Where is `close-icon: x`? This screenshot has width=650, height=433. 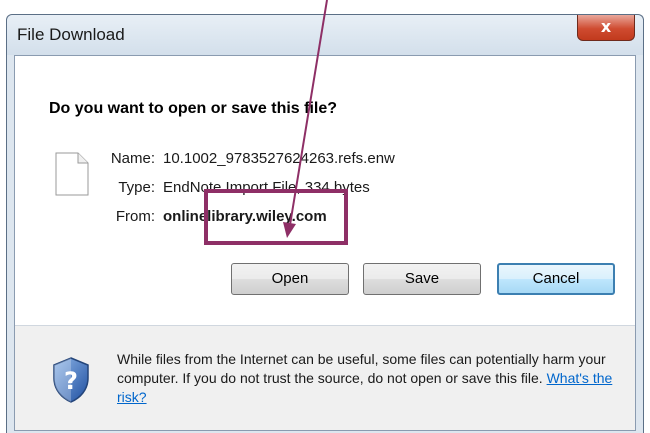 close-icon: x is located at coordinates (606, 26).